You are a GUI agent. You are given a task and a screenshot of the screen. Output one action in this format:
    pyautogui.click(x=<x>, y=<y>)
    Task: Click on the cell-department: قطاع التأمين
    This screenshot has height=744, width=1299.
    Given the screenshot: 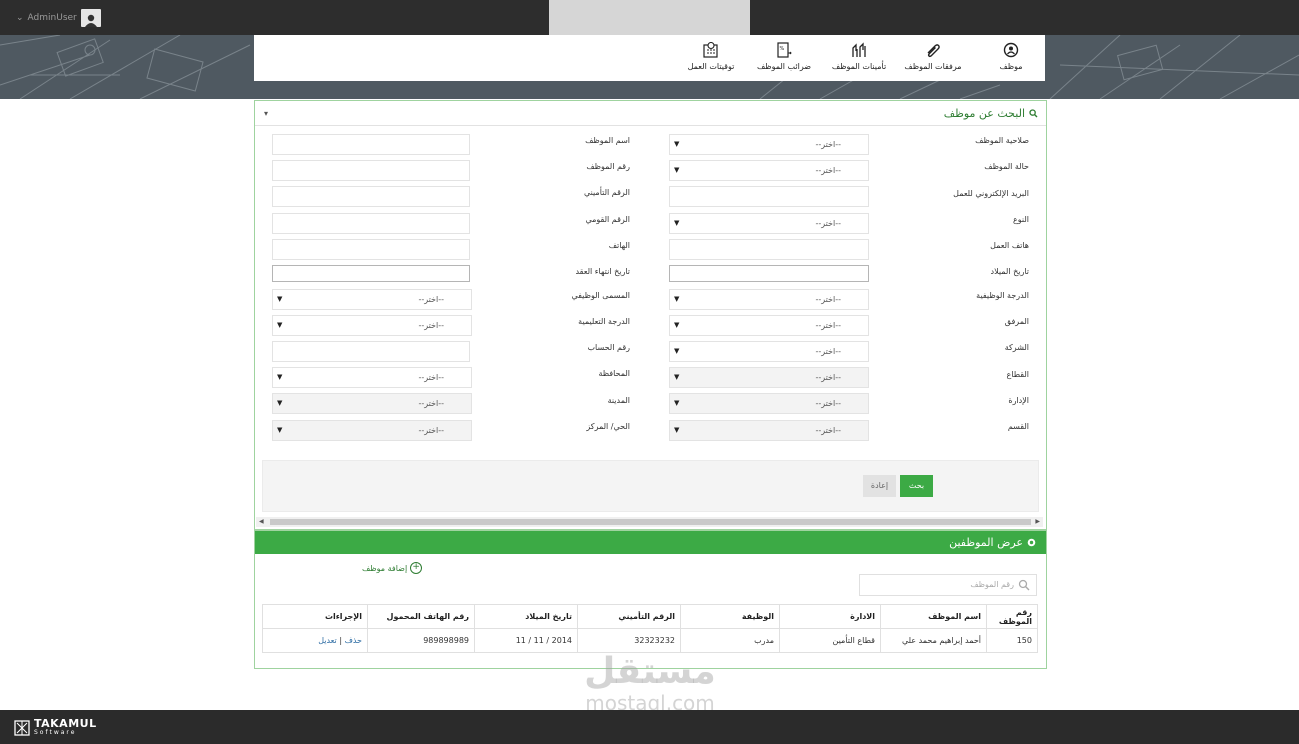 What is the action you would take?
    pyautogui.click(x=830, y=640)
    